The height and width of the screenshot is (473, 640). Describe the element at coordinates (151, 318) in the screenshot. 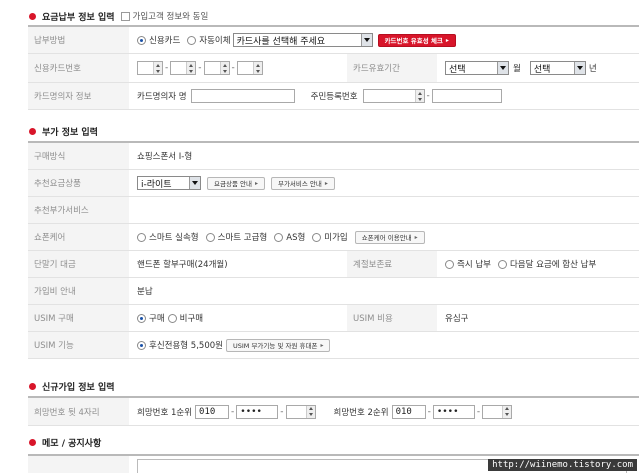

I see `radio-usim-buy: 구매` at that location.